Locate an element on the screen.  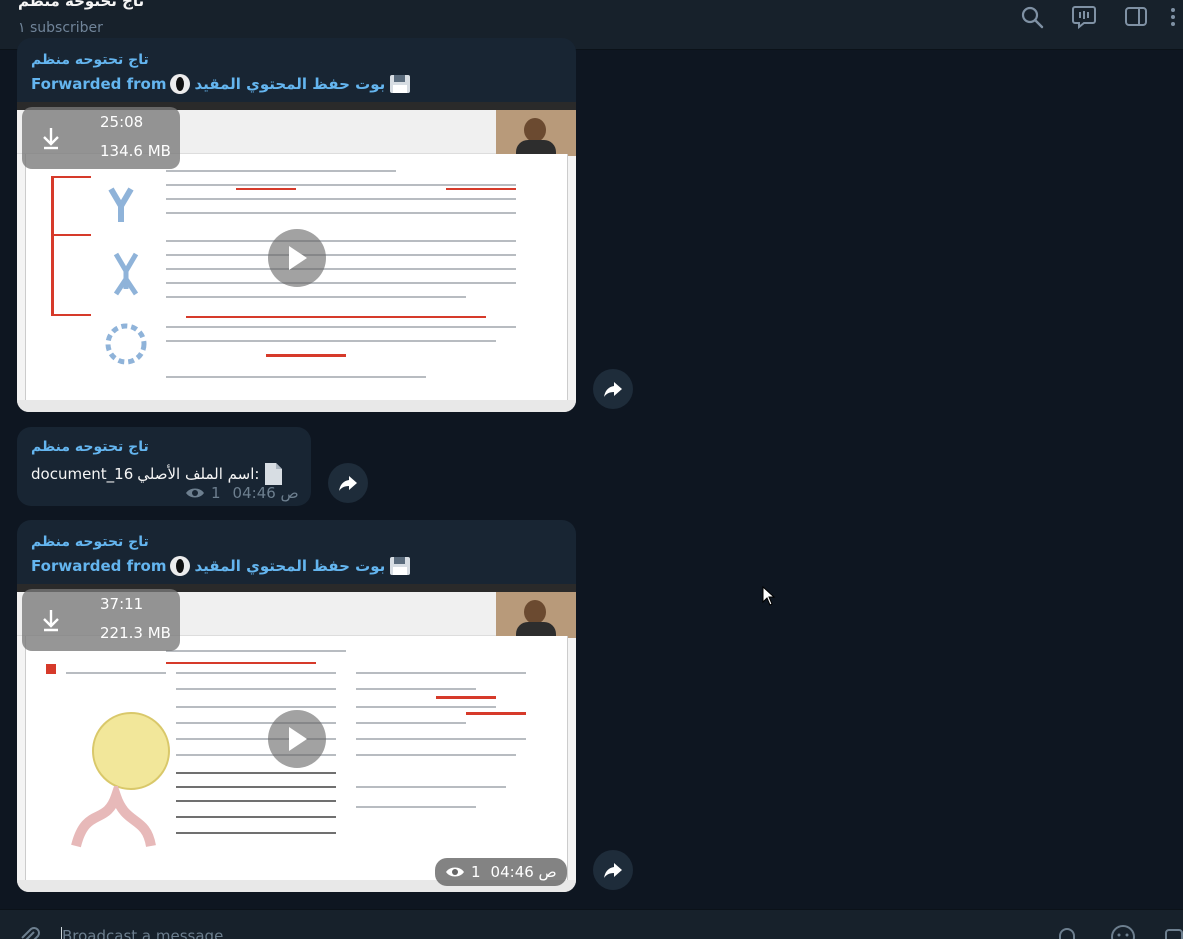
attach-icon is located at coordinates (29, 931).